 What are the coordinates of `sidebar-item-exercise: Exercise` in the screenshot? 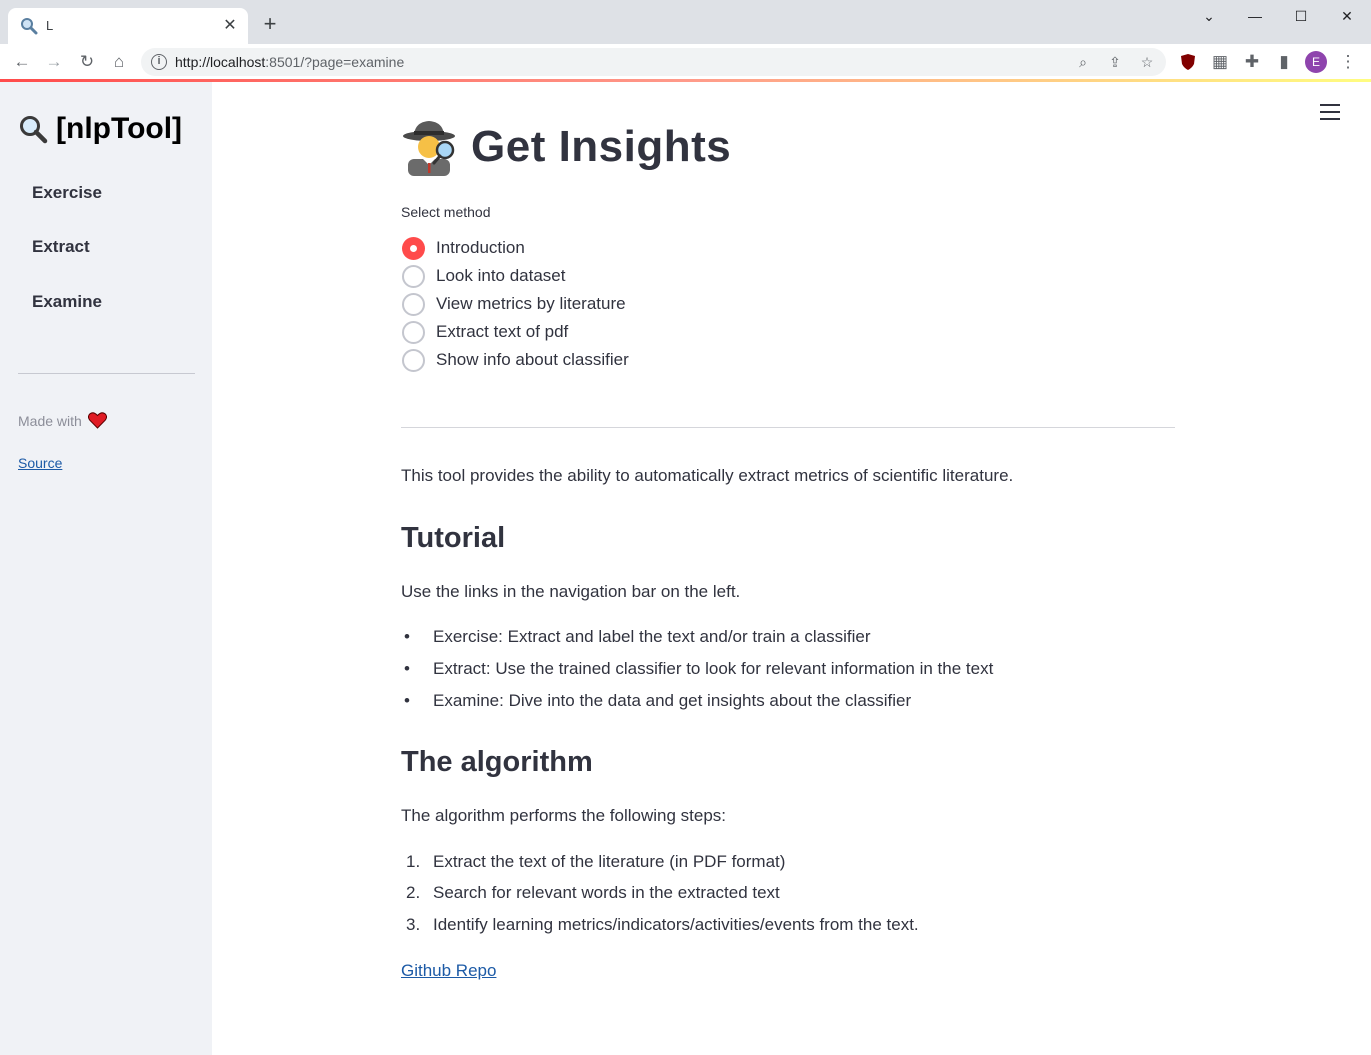 It's located at (67, 193).